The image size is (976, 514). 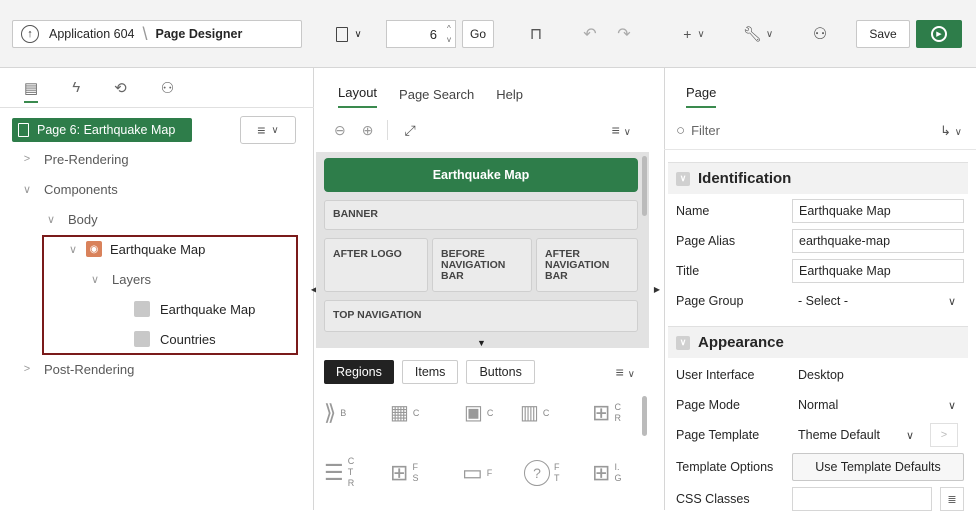 I want to click on position-top-navigation: TOP NAVIGATION, so click(x=481, y=316).